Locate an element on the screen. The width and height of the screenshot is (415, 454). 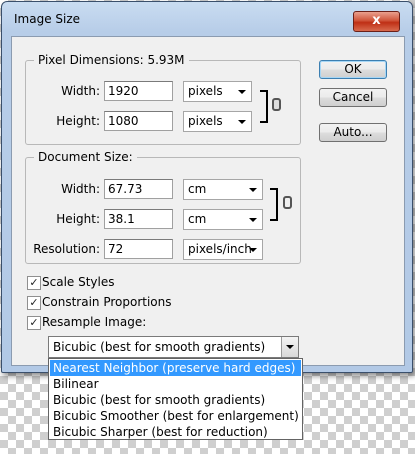
pixel-link-bracket is located at coordinates (264, 106).